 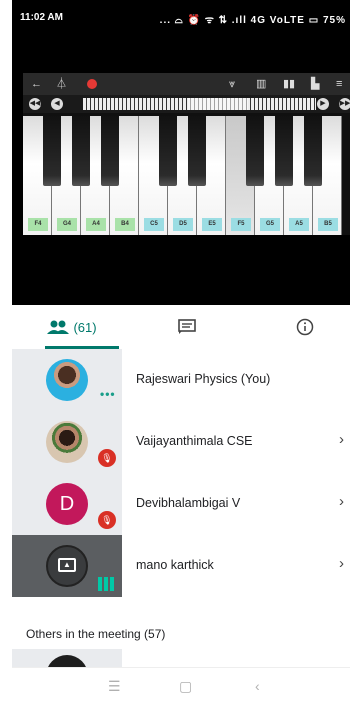 I want to click on home-icon: ▢, so click(x=185, y=686).